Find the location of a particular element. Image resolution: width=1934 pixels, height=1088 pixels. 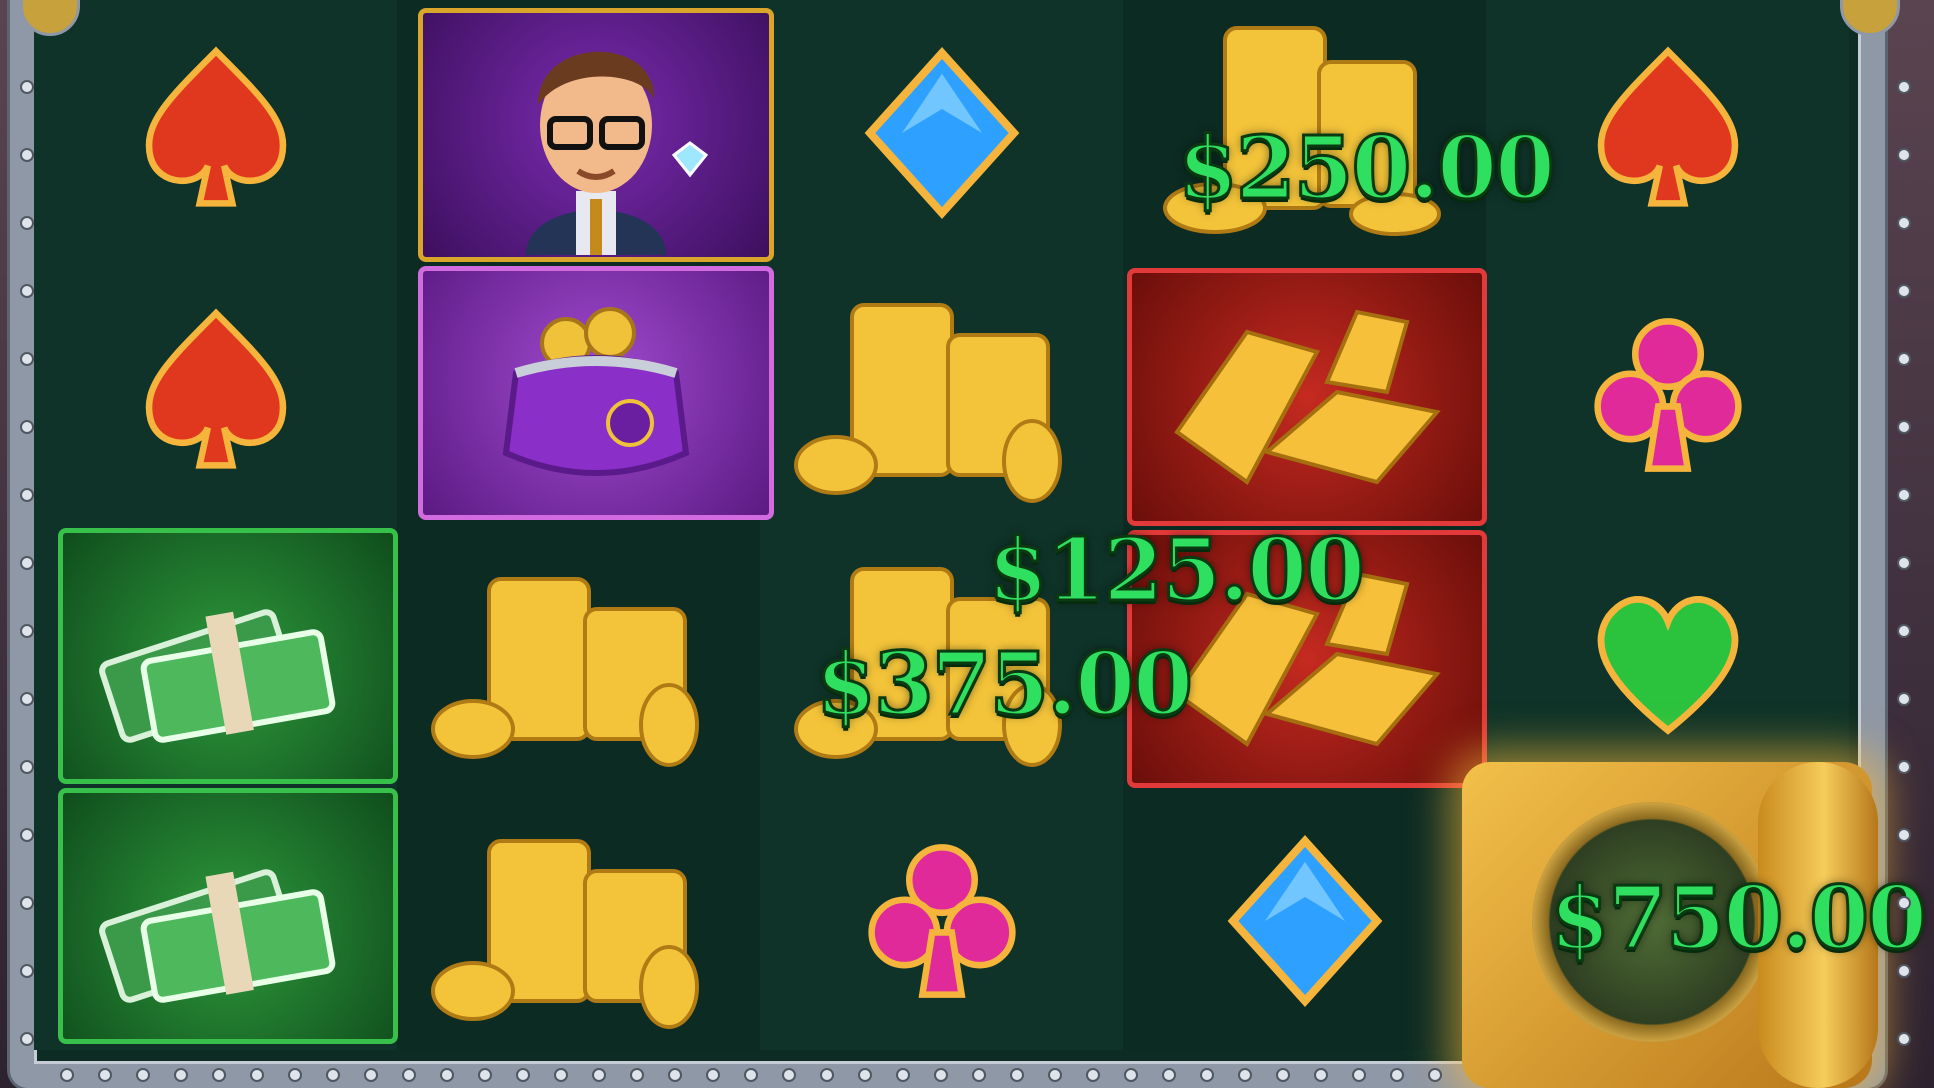

businessman-character-icon is located at coordinates (617, 153).